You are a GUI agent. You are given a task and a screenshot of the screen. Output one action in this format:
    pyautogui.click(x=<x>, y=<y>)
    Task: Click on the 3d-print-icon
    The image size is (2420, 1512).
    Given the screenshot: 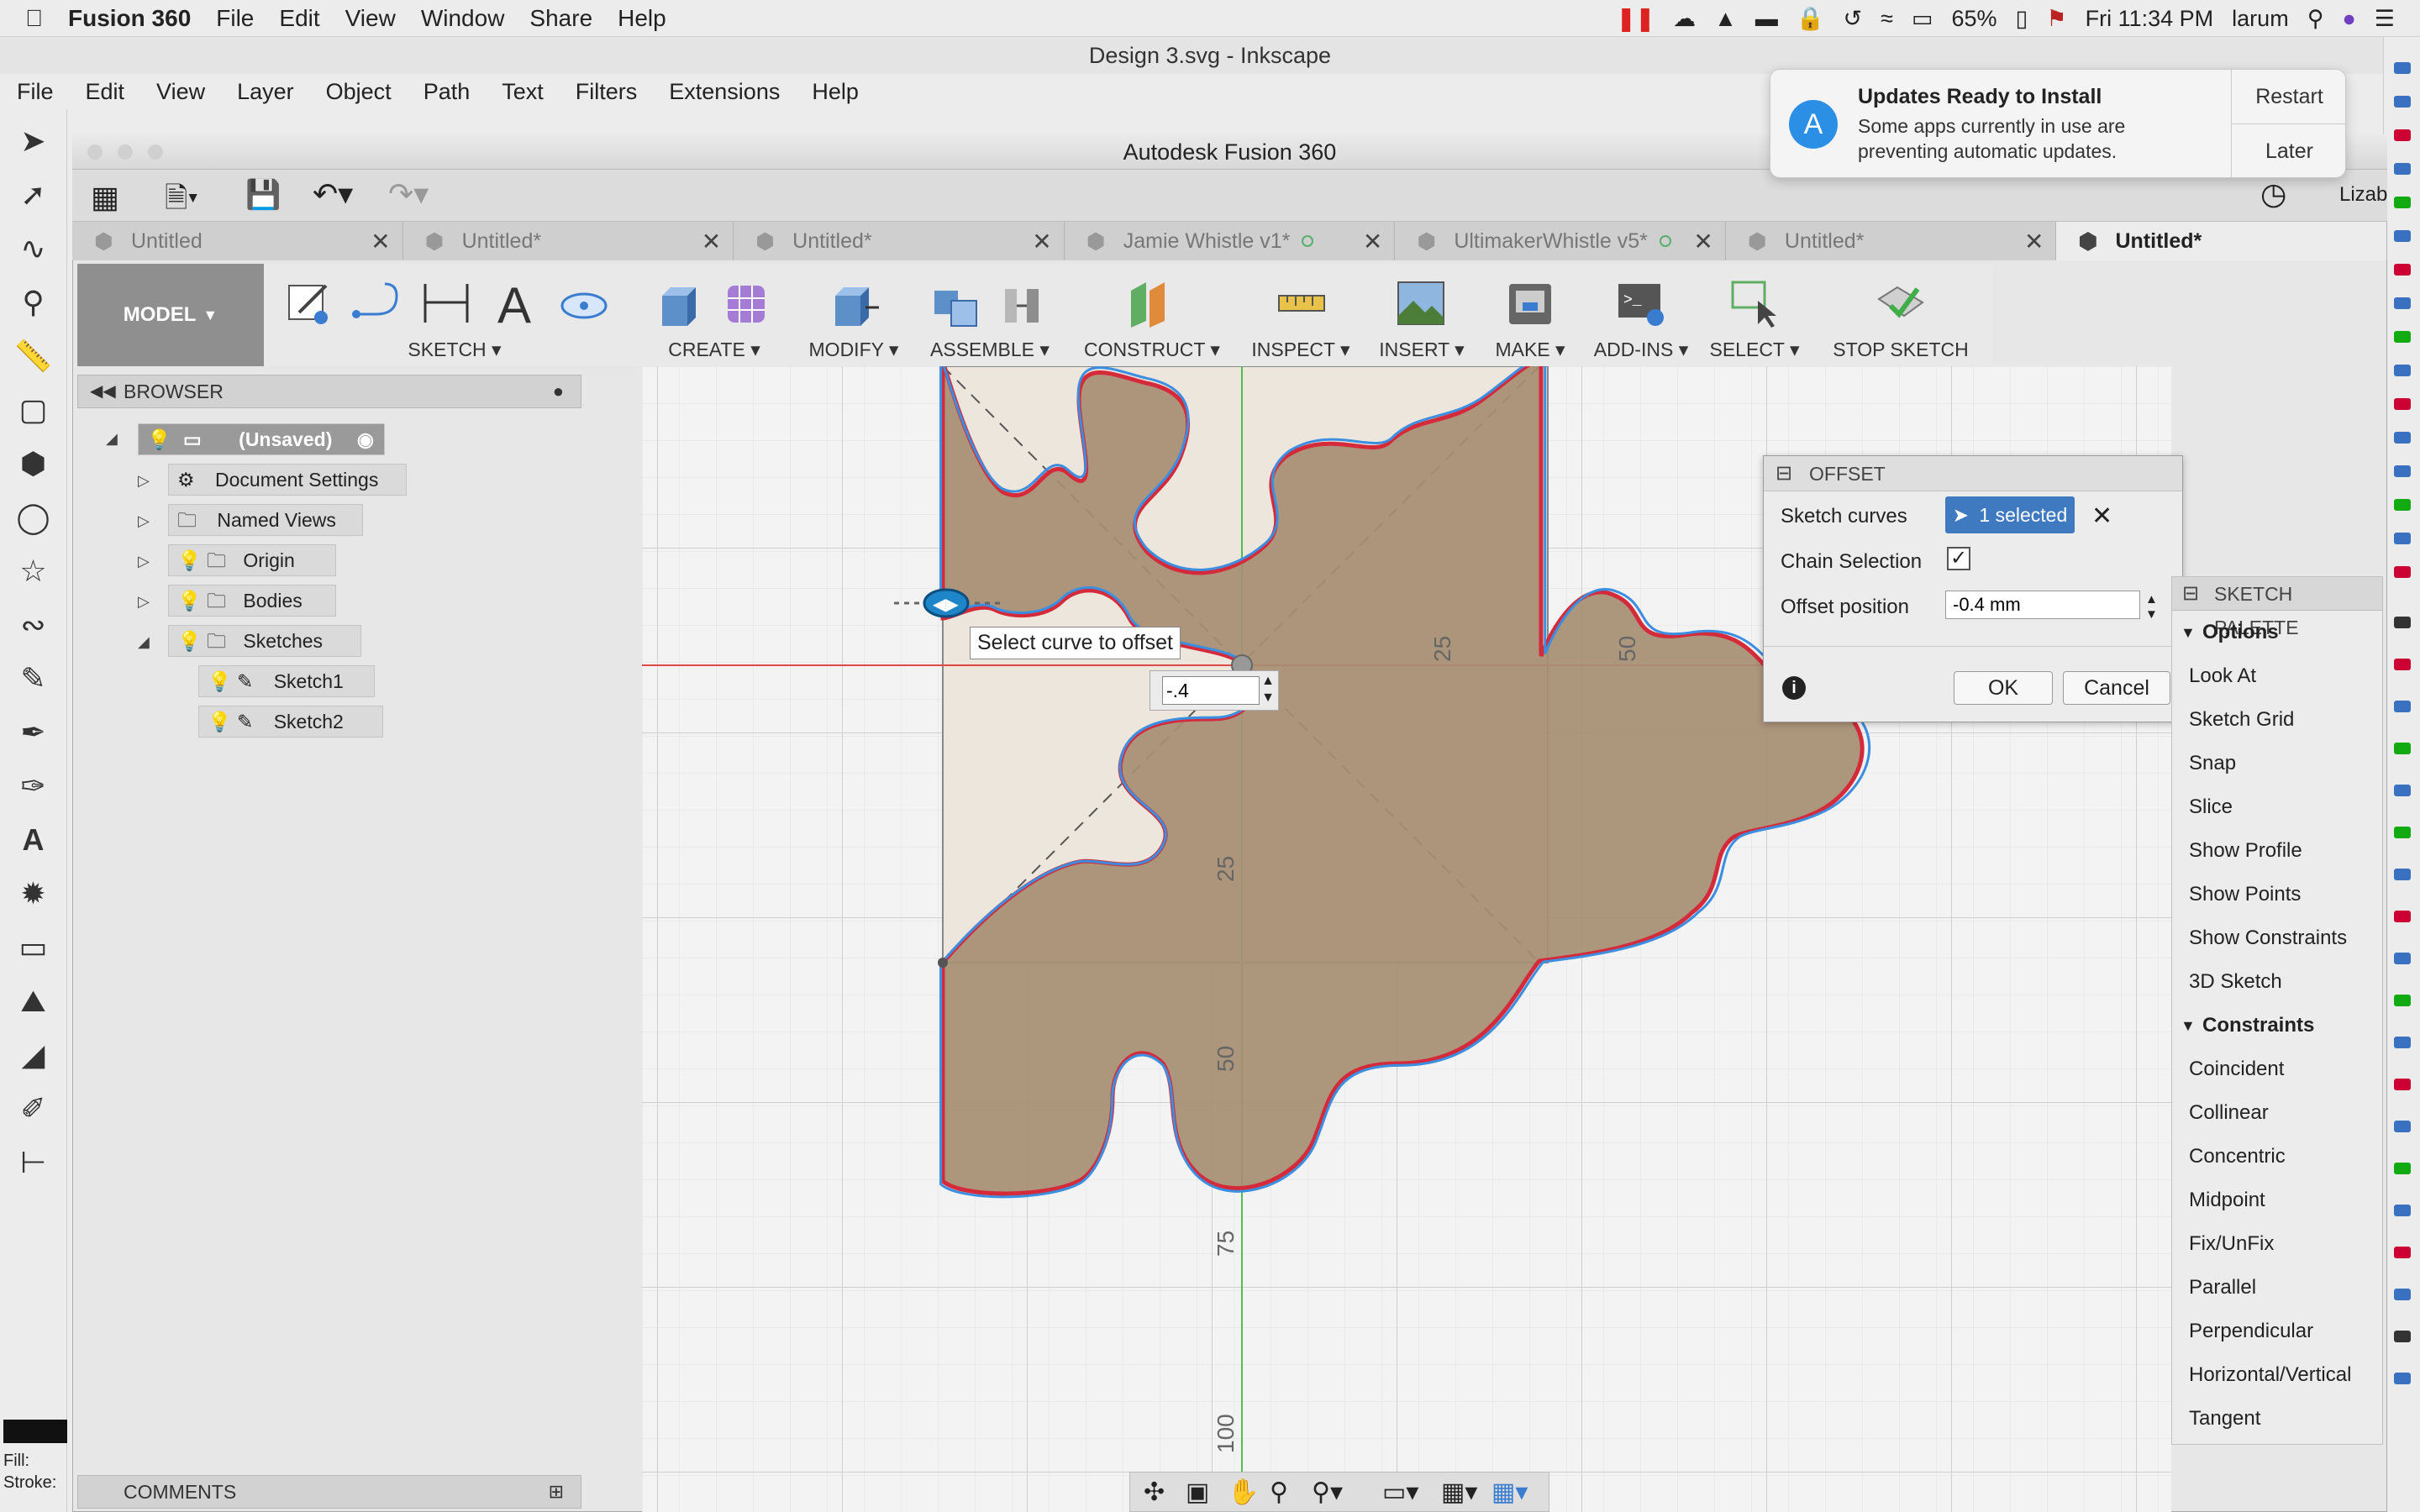 What is the action you would take?
    pyautogui.click(x=1530, y=303)
    